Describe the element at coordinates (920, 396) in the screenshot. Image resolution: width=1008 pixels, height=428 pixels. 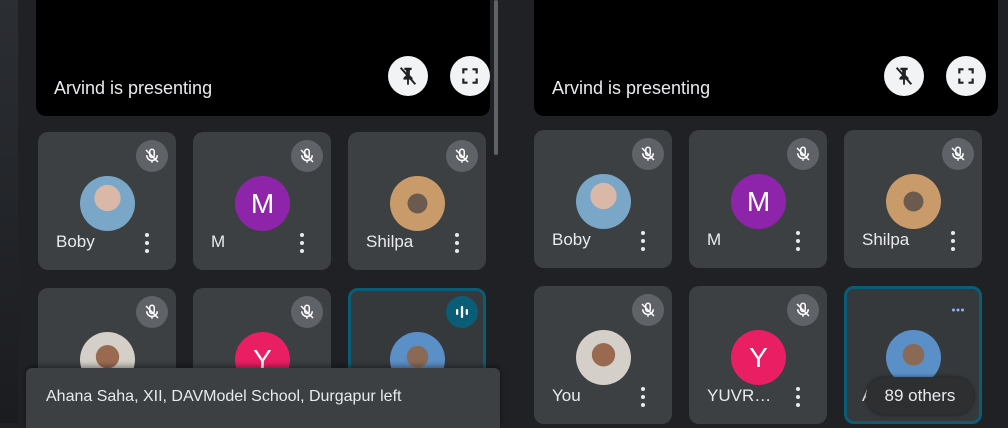
I see `others-chip: 89 others` at that location.